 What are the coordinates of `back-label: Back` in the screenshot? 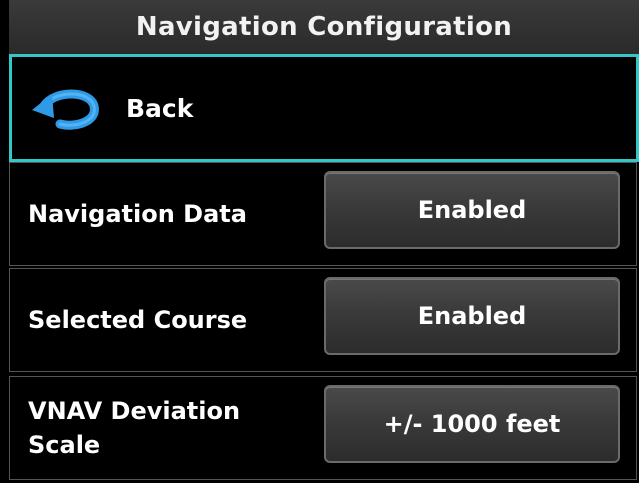 It's located at (160, 108).